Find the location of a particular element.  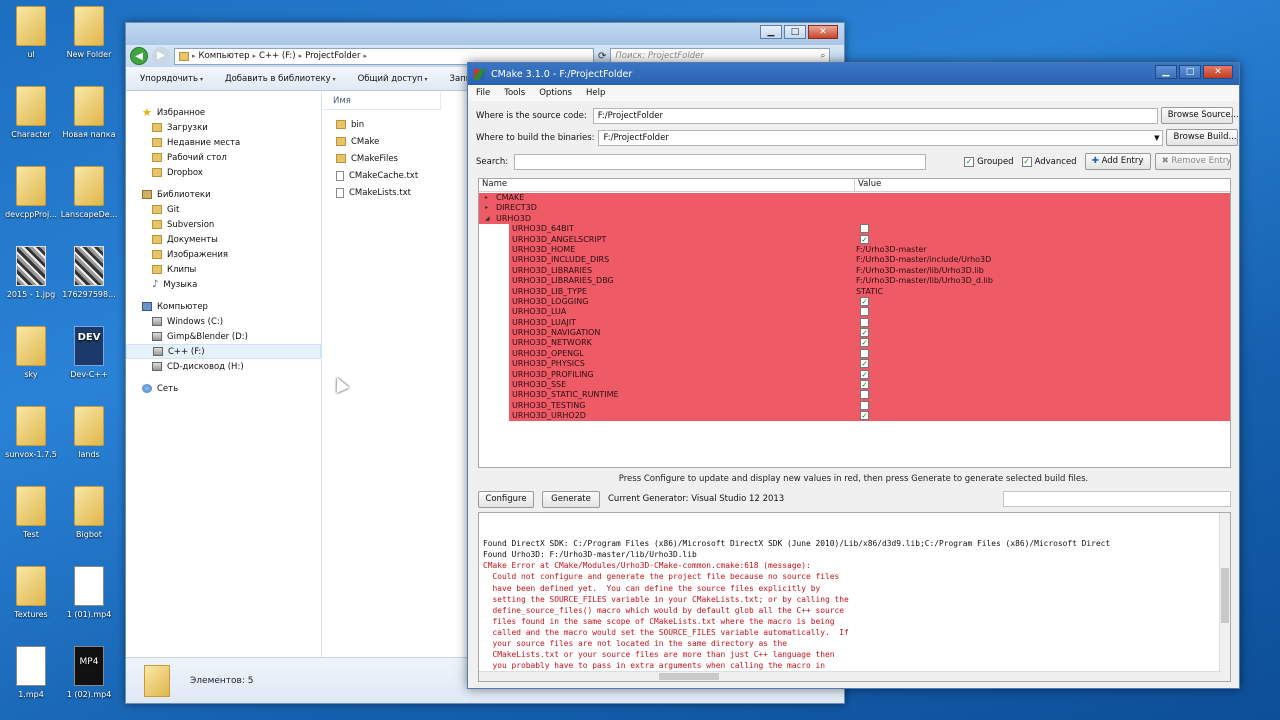

breadcrumb-item: C++ (F:) is located at coordinates (277, 56).